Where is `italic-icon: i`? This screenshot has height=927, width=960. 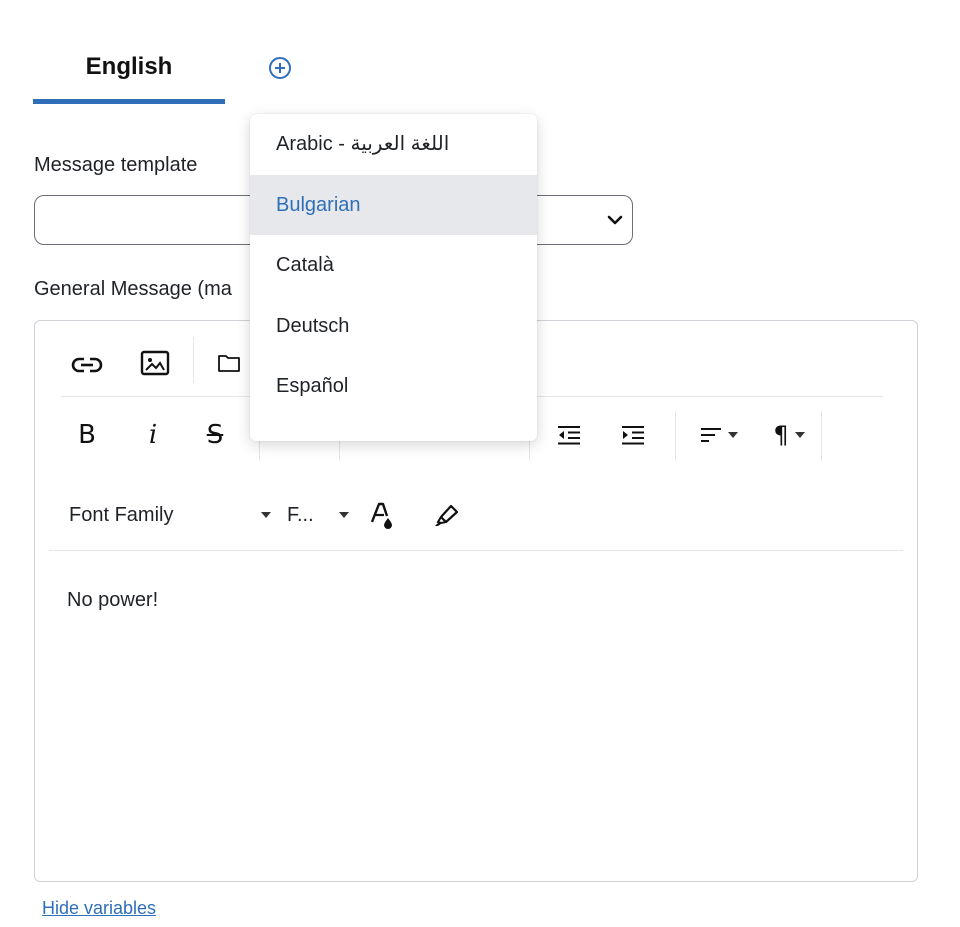
italic-icon: i is located at coordinates (153, 435).